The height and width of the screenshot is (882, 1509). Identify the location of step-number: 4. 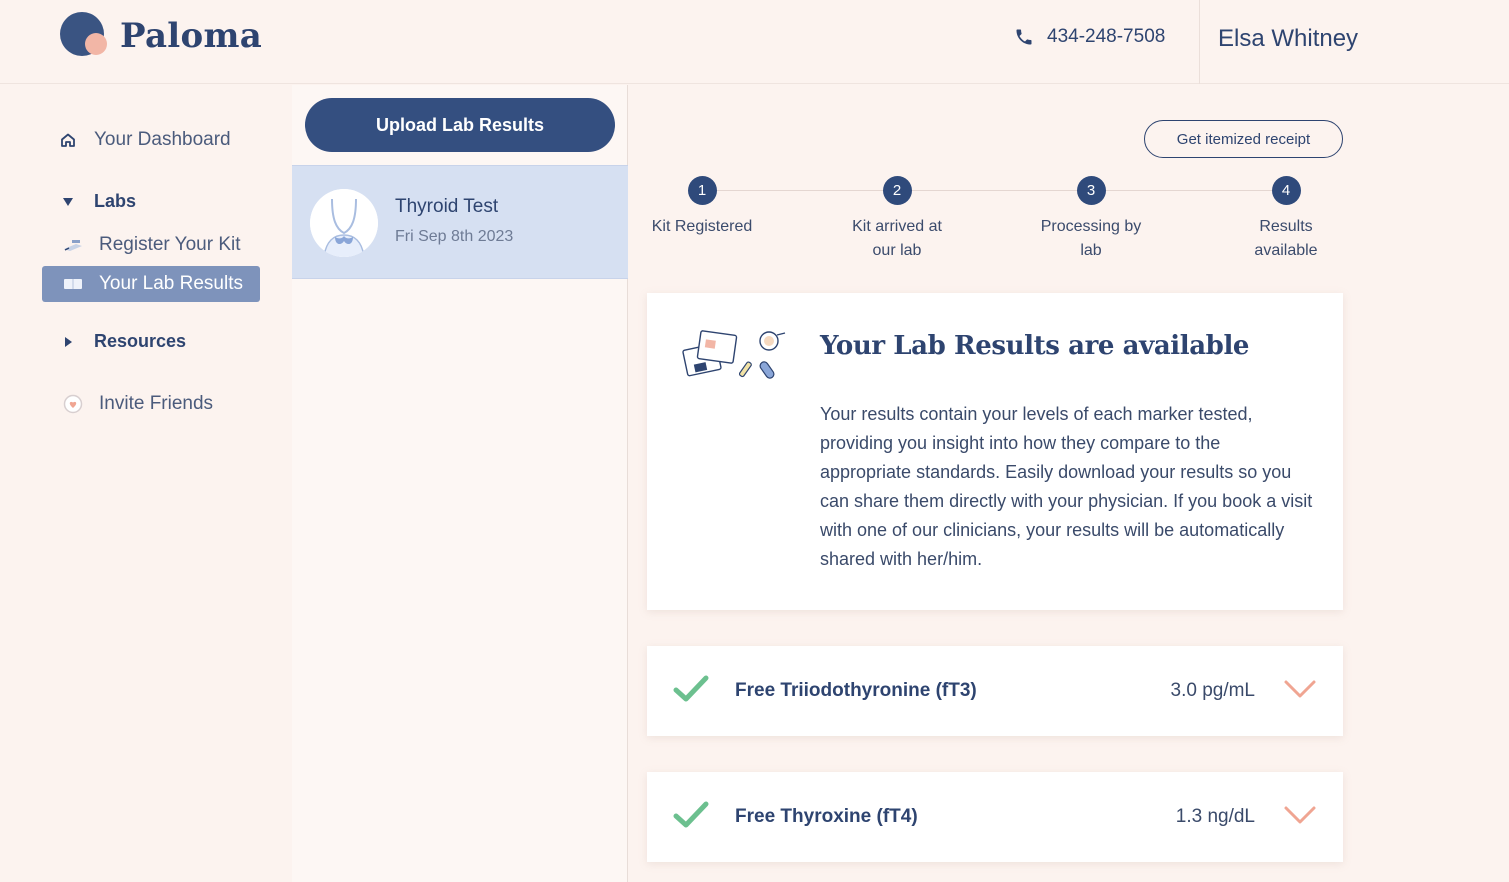
(1286, 190).